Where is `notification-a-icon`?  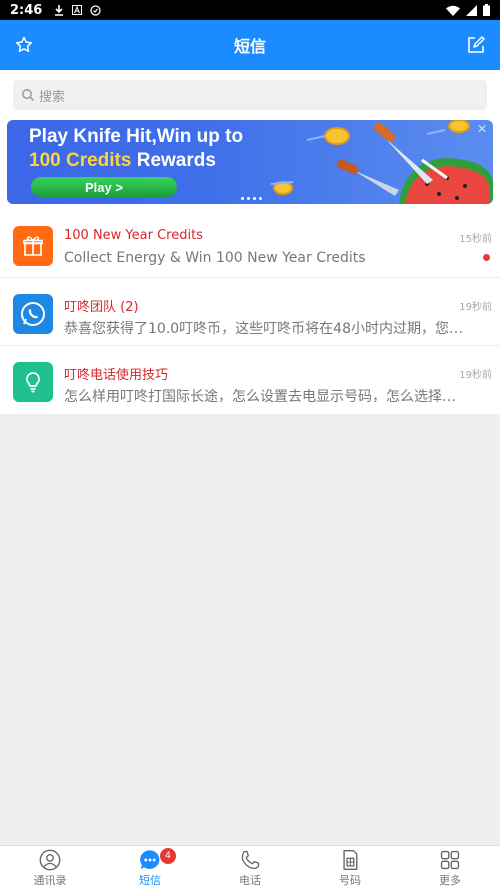 notification-a-icon is located at coordinates (77, 10).